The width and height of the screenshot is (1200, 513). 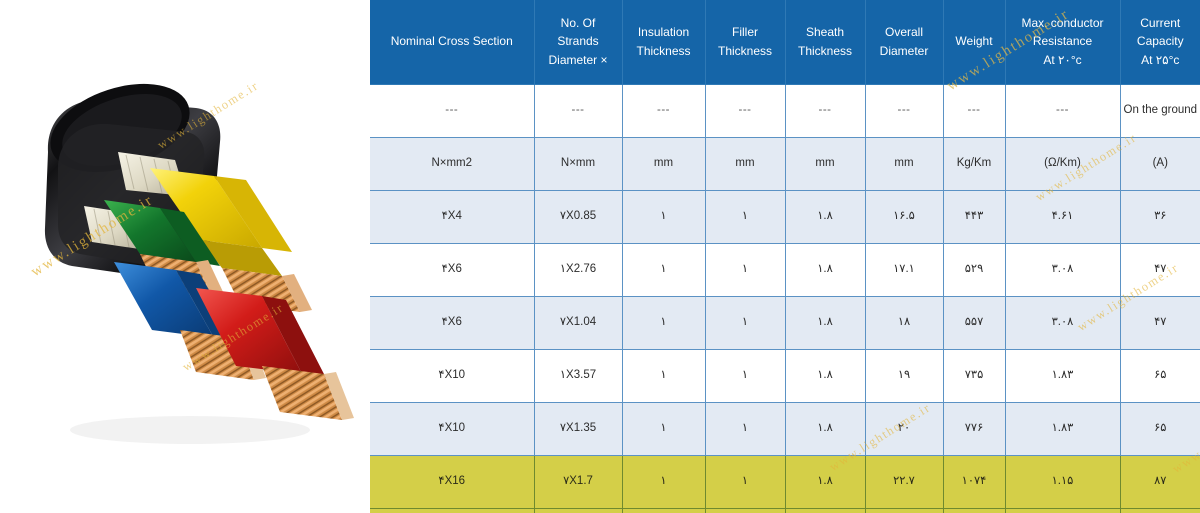 What do you see at coordinates (904, 163) in the screenshot?
I see `cell-overall_diameter: mm` at bounding box center [904, 163].